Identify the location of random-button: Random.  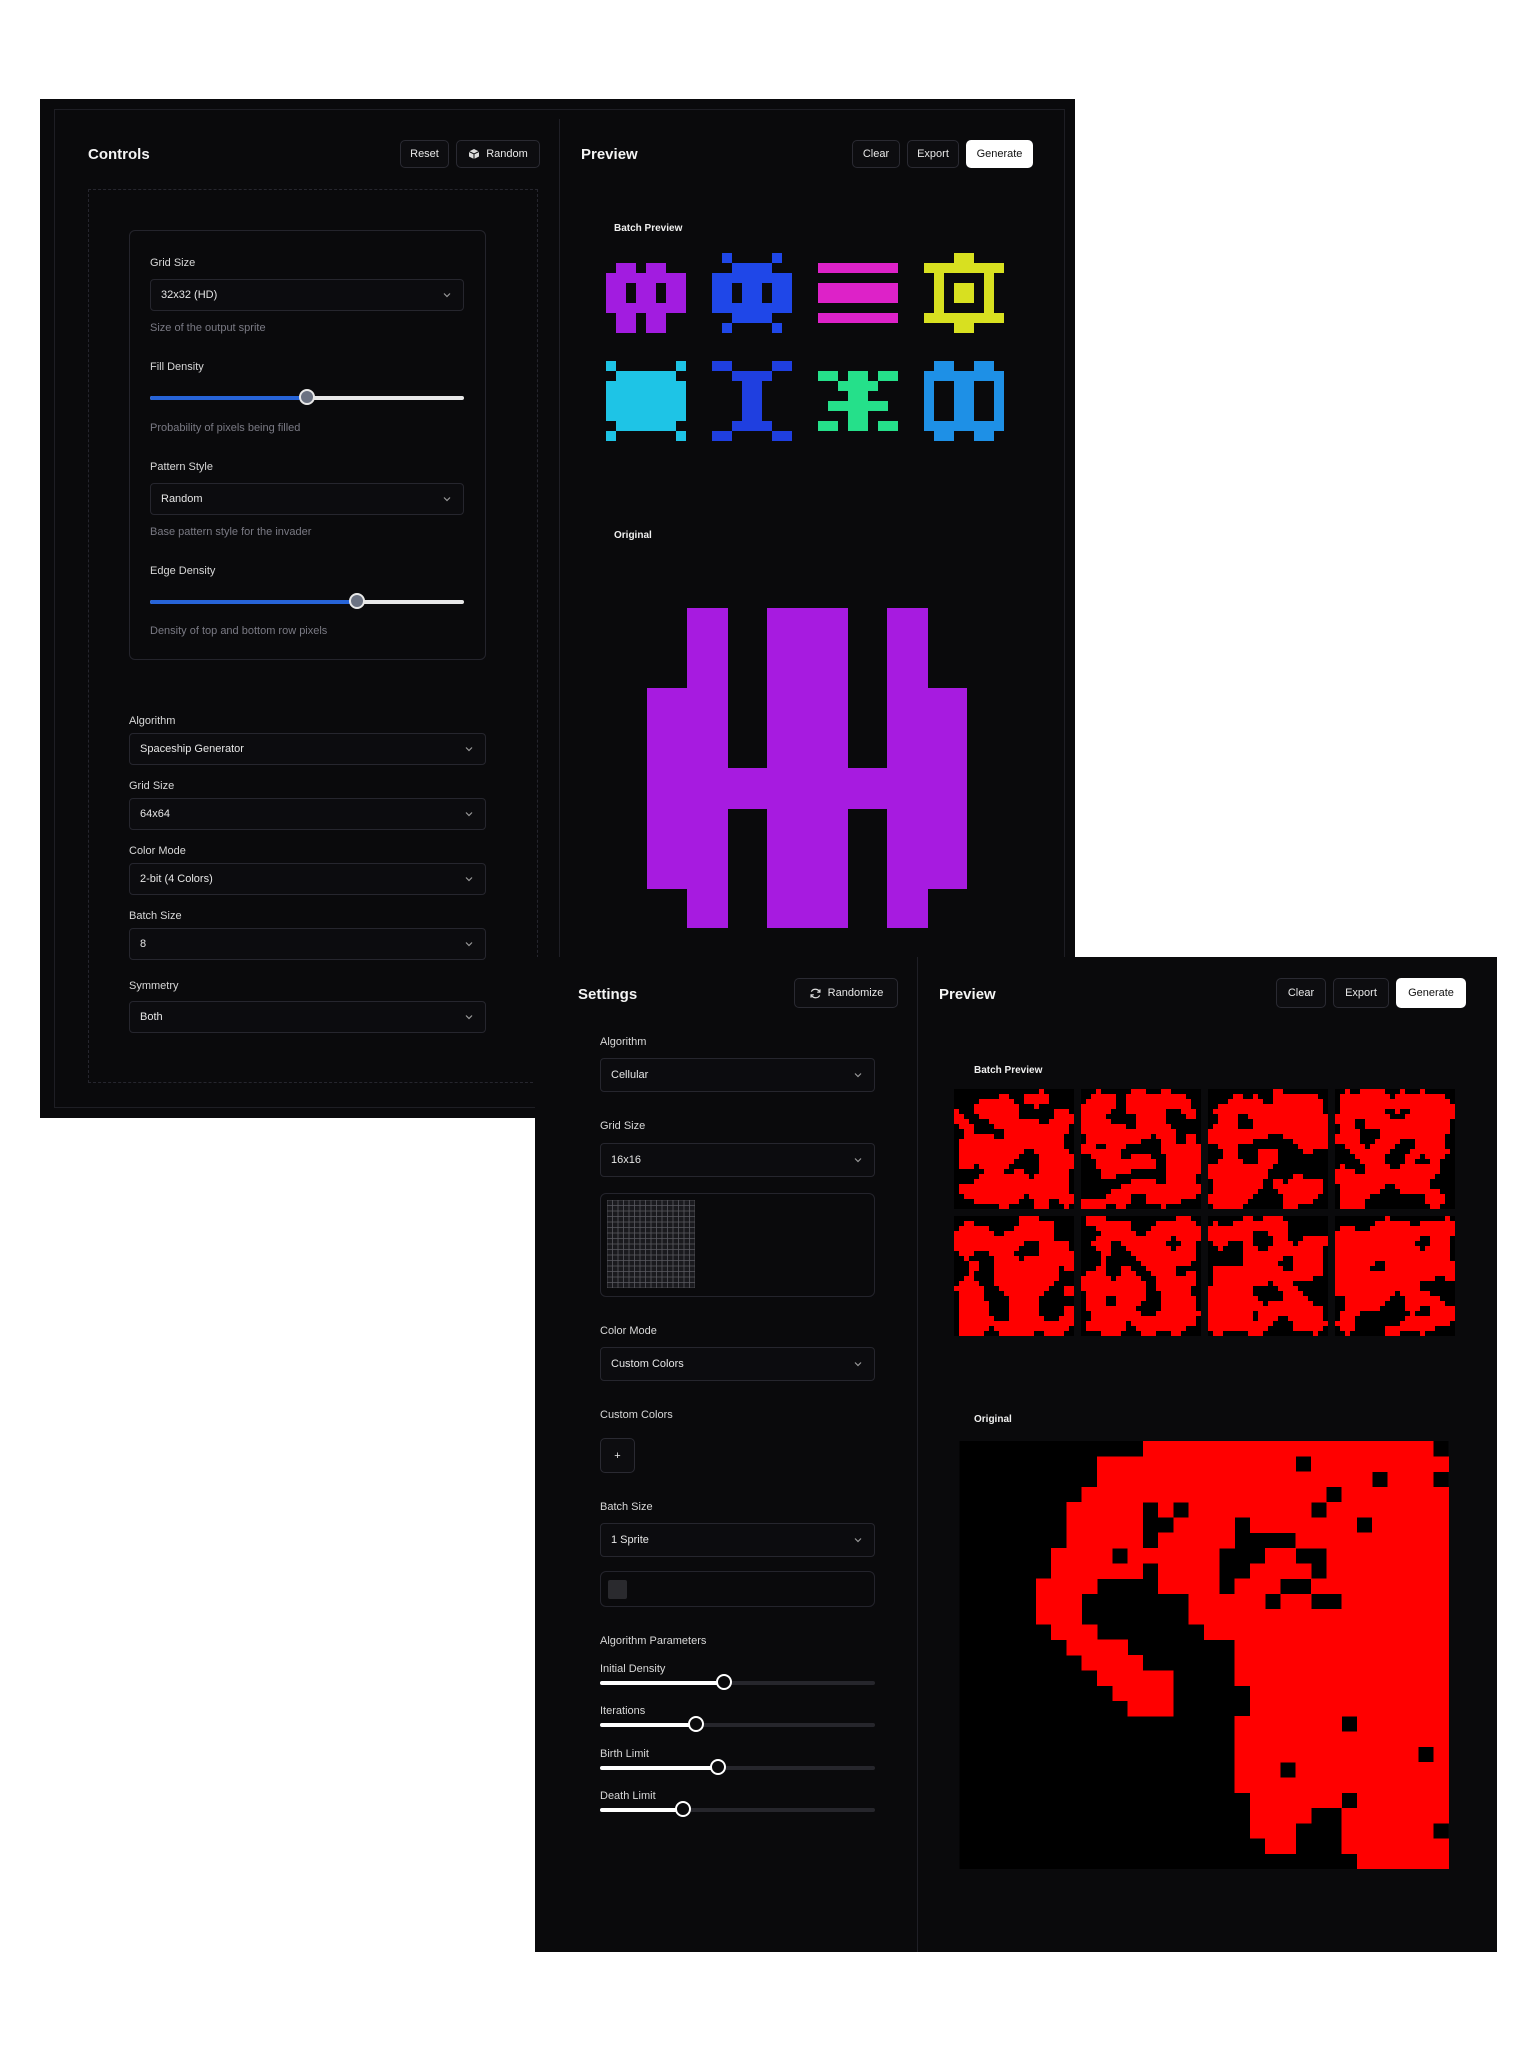
(498, 154).